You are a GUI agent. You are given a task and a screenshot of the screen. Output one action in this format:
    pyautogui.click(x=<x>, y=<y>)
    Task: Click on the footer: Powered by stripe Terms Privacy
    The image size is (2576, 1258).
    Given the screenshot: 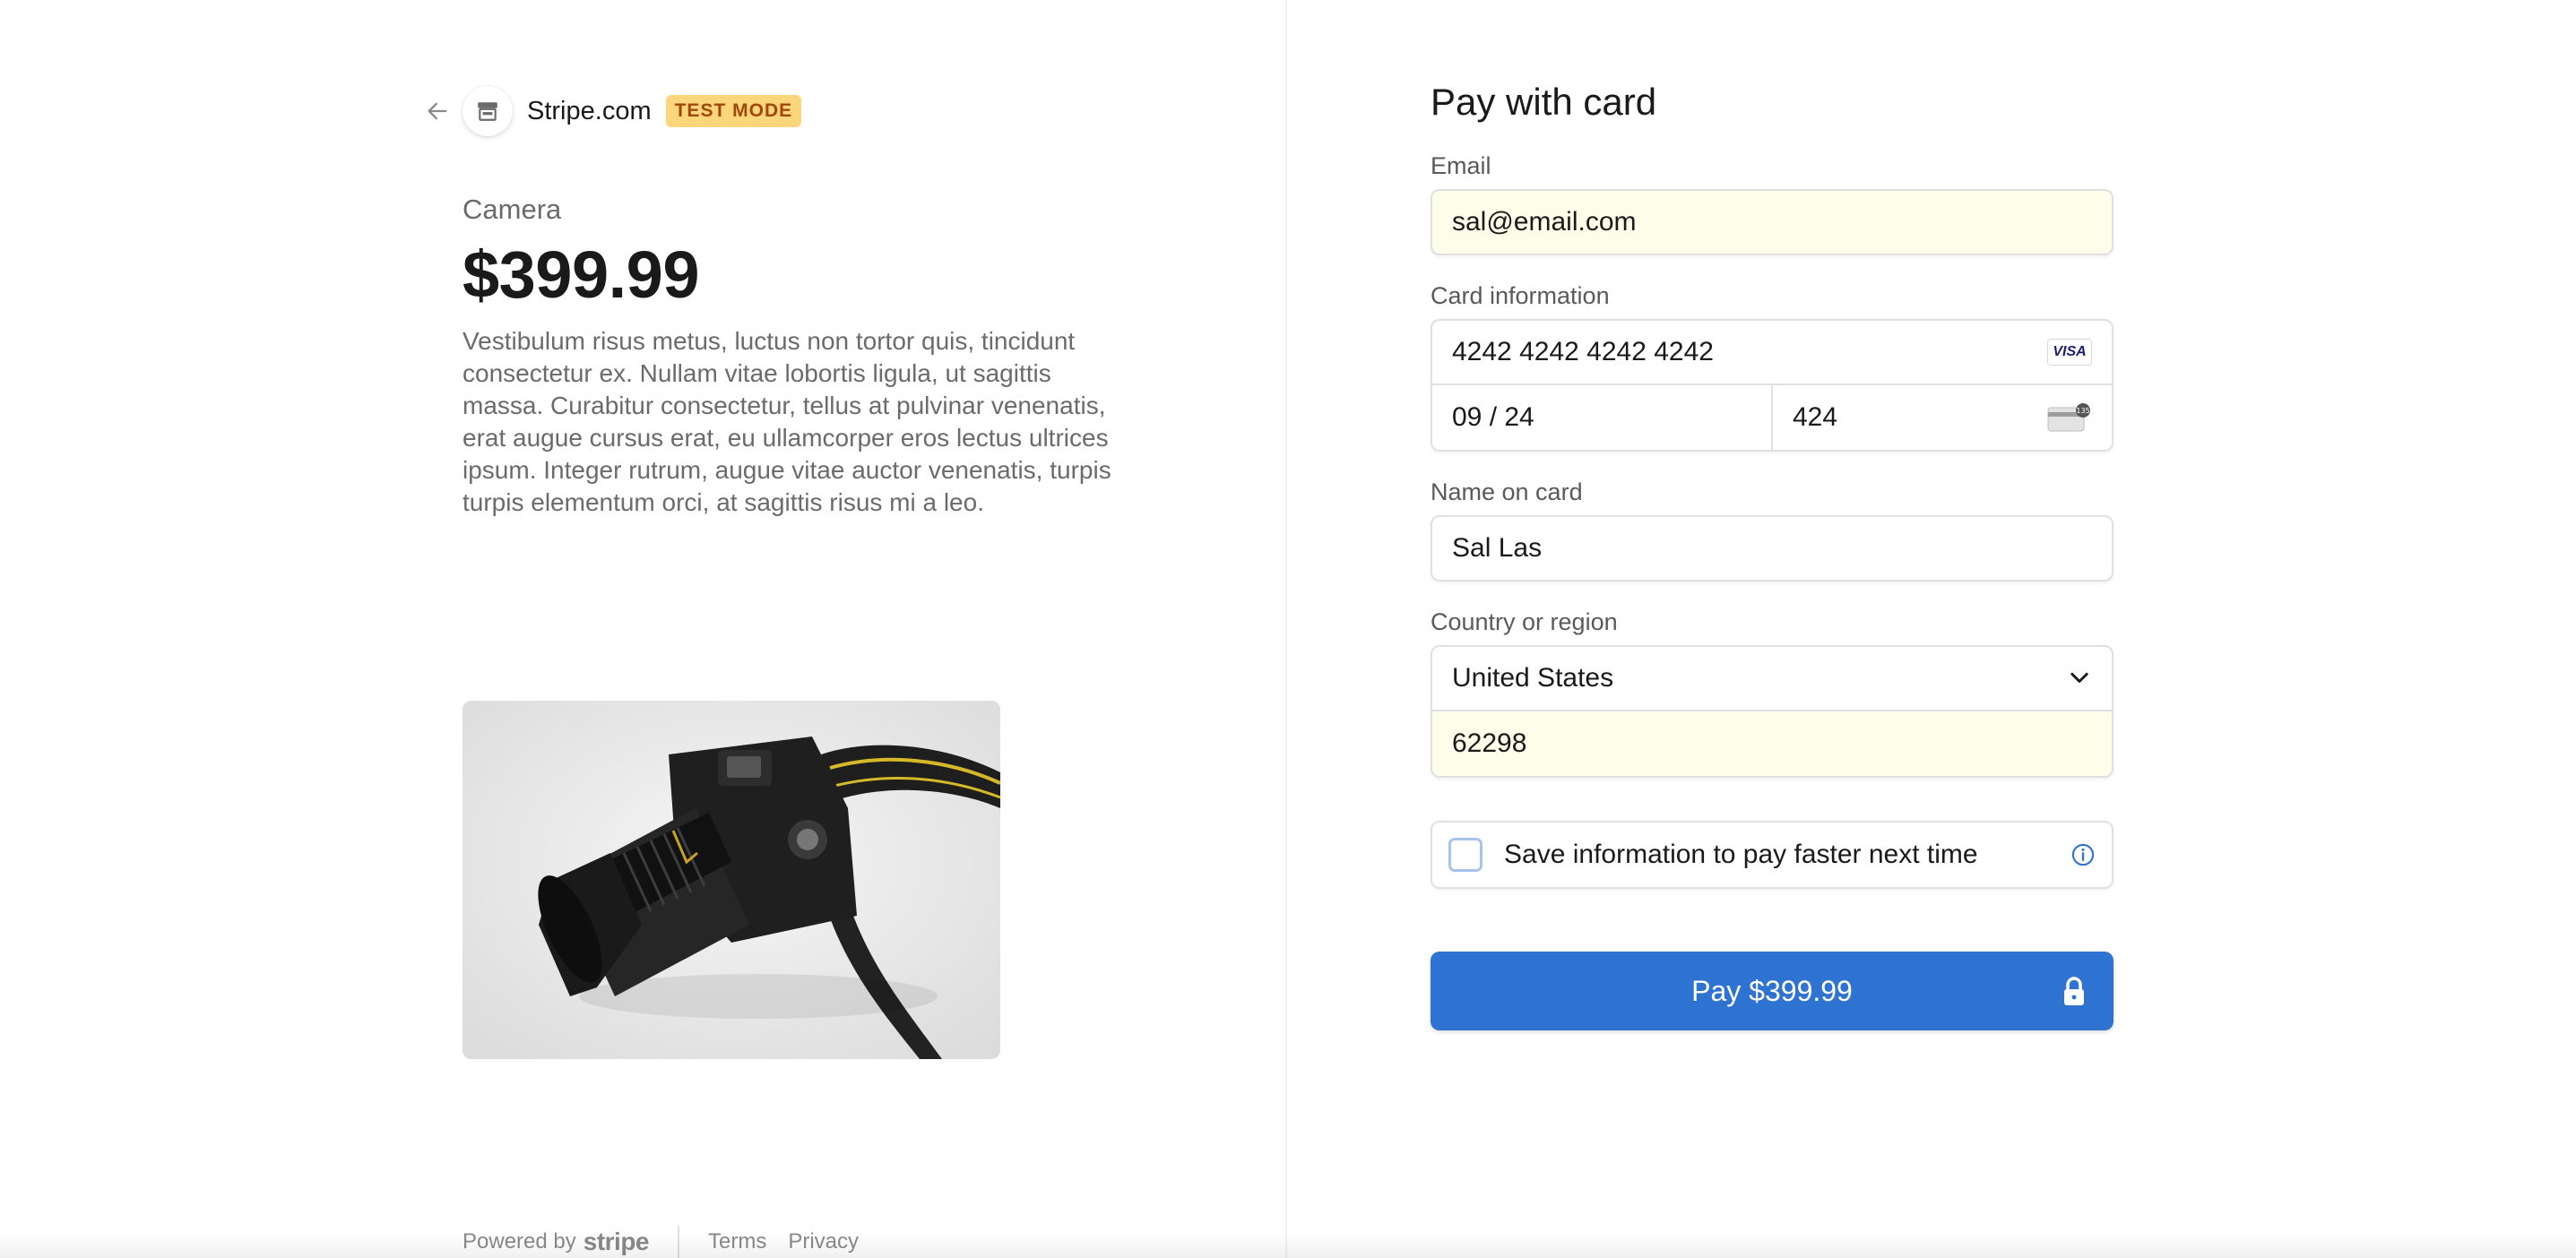 What is the action you would take?
    pyautogui.click(x=671, y=1242)
    